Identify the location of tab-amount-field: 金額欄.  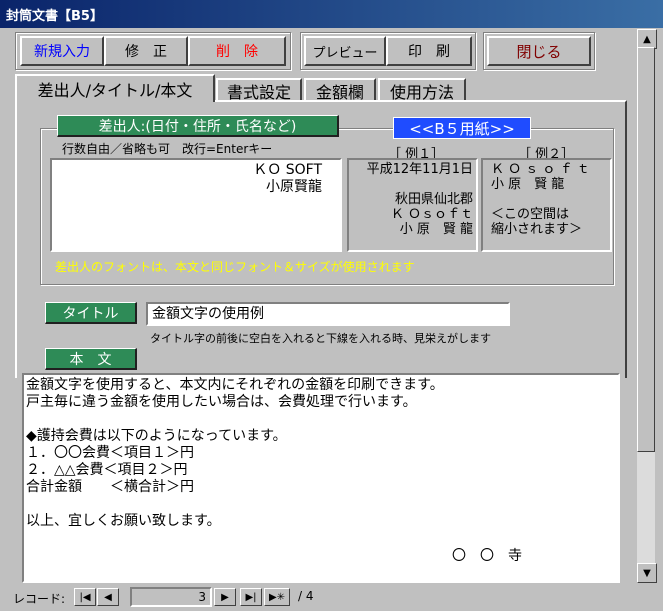
(340, 90).